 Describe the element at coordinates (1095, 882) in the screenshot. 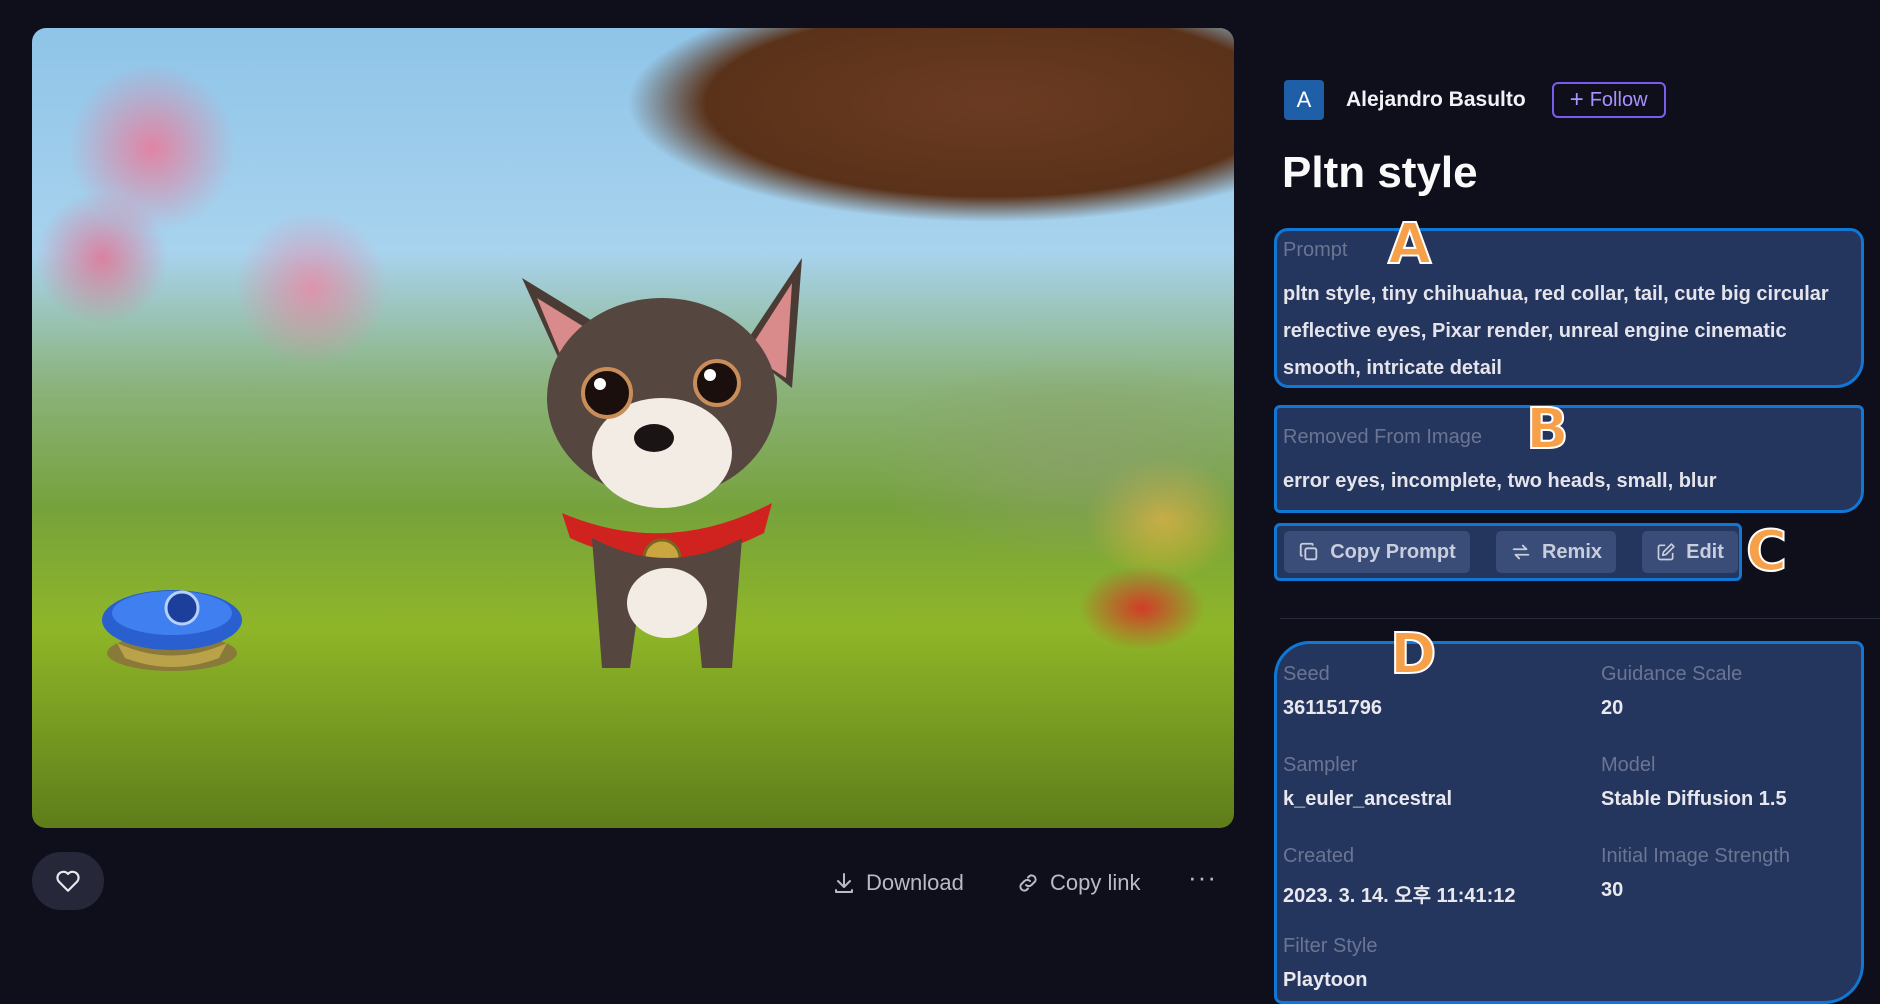

I see `copy-link-label: Copy link` at that location.